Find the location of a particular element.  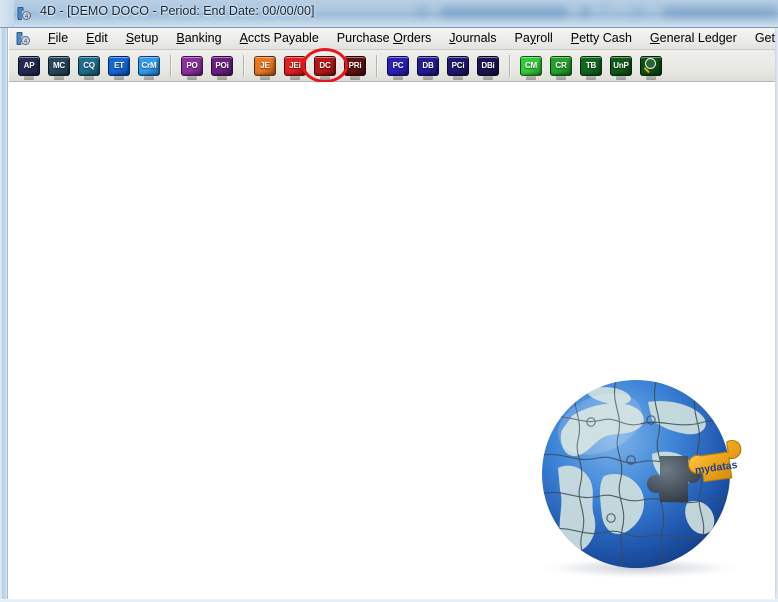

toolbar-button-mc: MC is located at coordinates (59, 65).